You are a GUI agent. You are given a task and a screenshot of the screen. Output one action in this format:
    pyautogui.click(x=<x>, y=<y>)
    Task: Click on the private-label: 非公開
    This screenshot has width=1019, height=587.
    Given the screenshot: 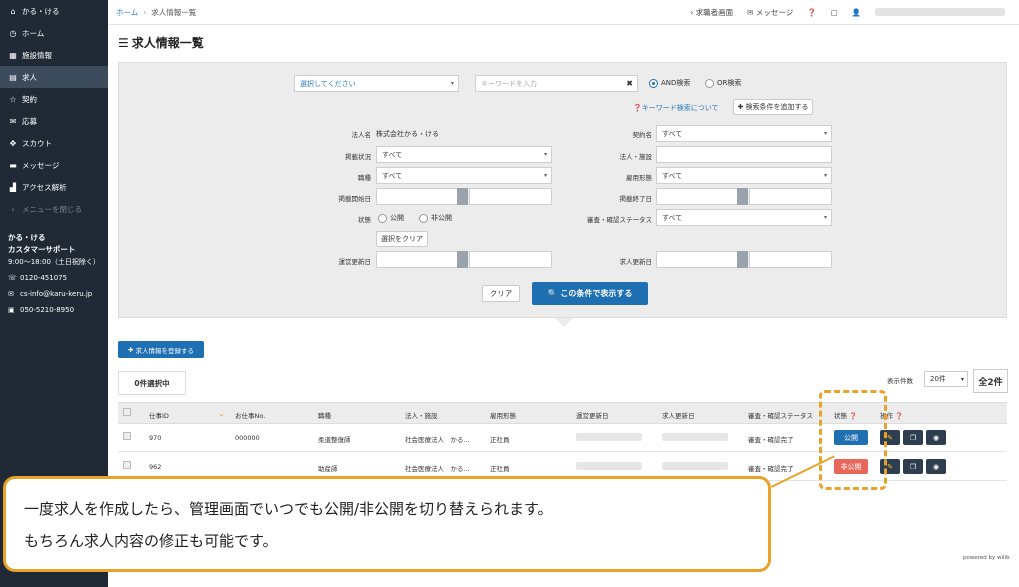 What is the action you would take?
    pyautogui.click(x=441, y=218)
    